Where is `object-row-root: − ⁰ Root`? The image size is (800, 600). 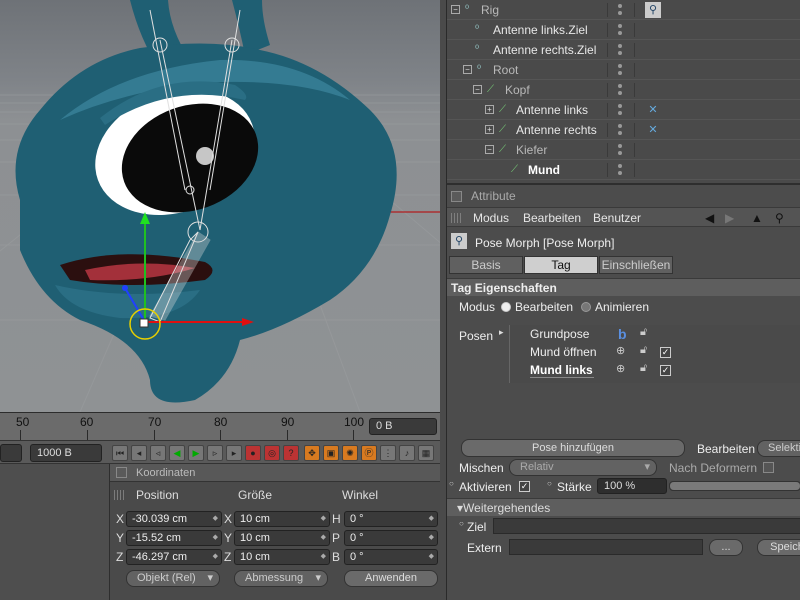 object-row-root: − ⁰ Root is located at coordinates (623, 70).